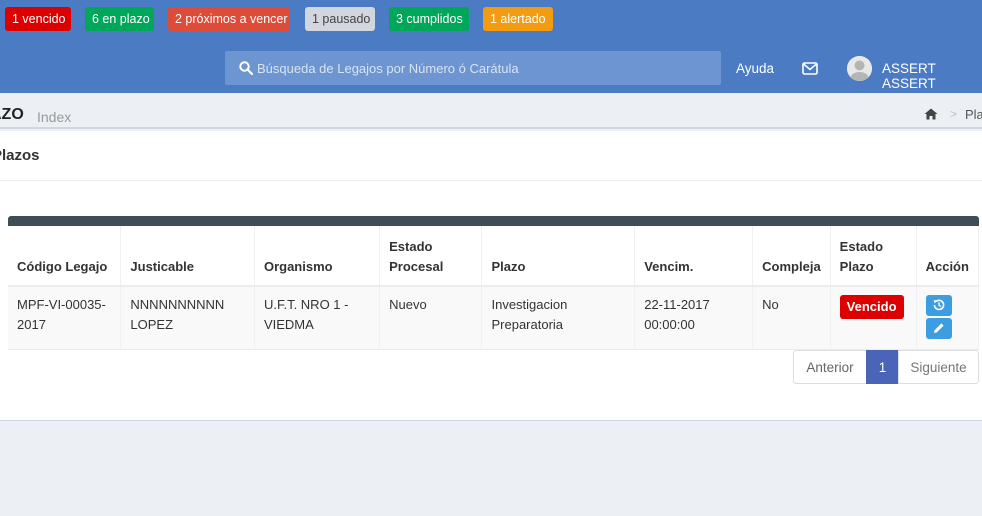 This screenshot has height=516, width=982. I want to click on pagination-page-1: 1, so click(882, 367).